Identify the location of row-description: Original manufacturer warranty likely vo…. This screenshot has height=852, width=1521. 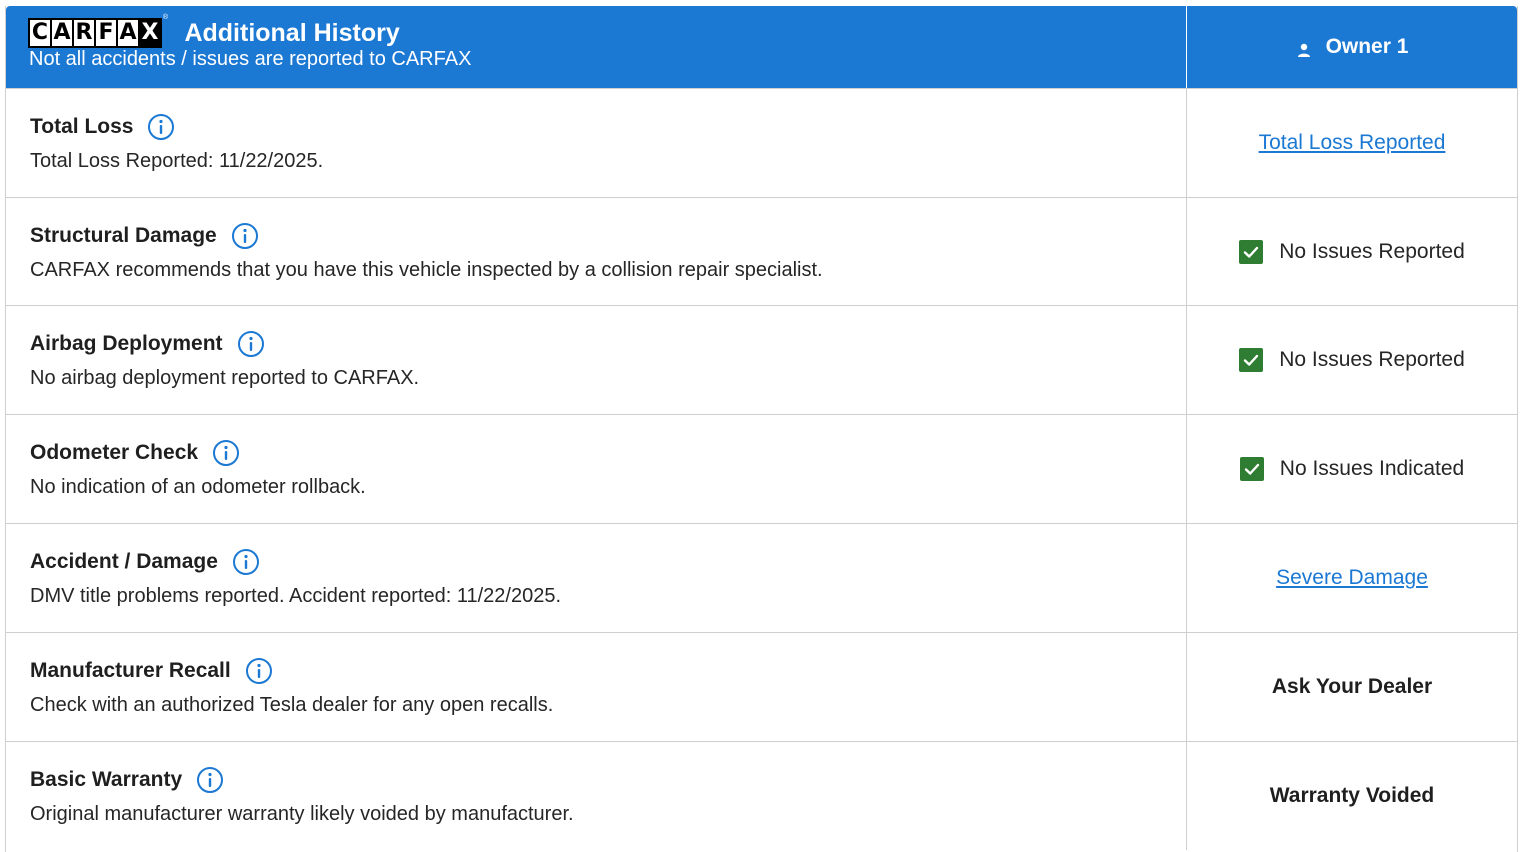
(302, 814).